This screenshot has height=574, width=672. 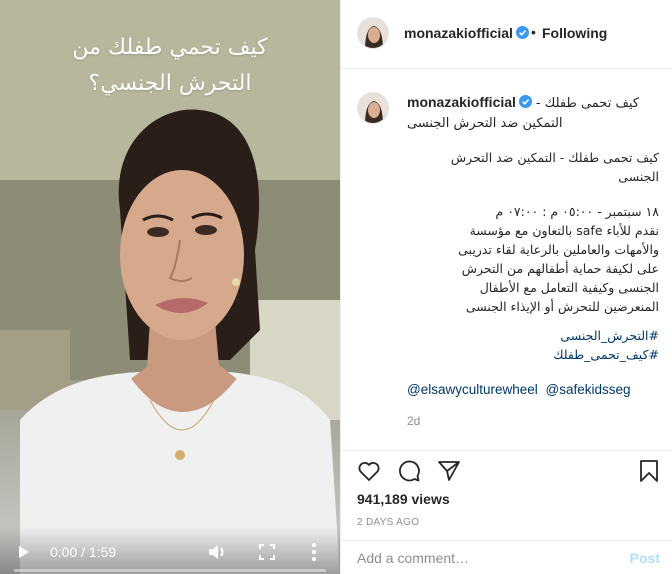 I want to click on like-button, so click(x=369, y=471).